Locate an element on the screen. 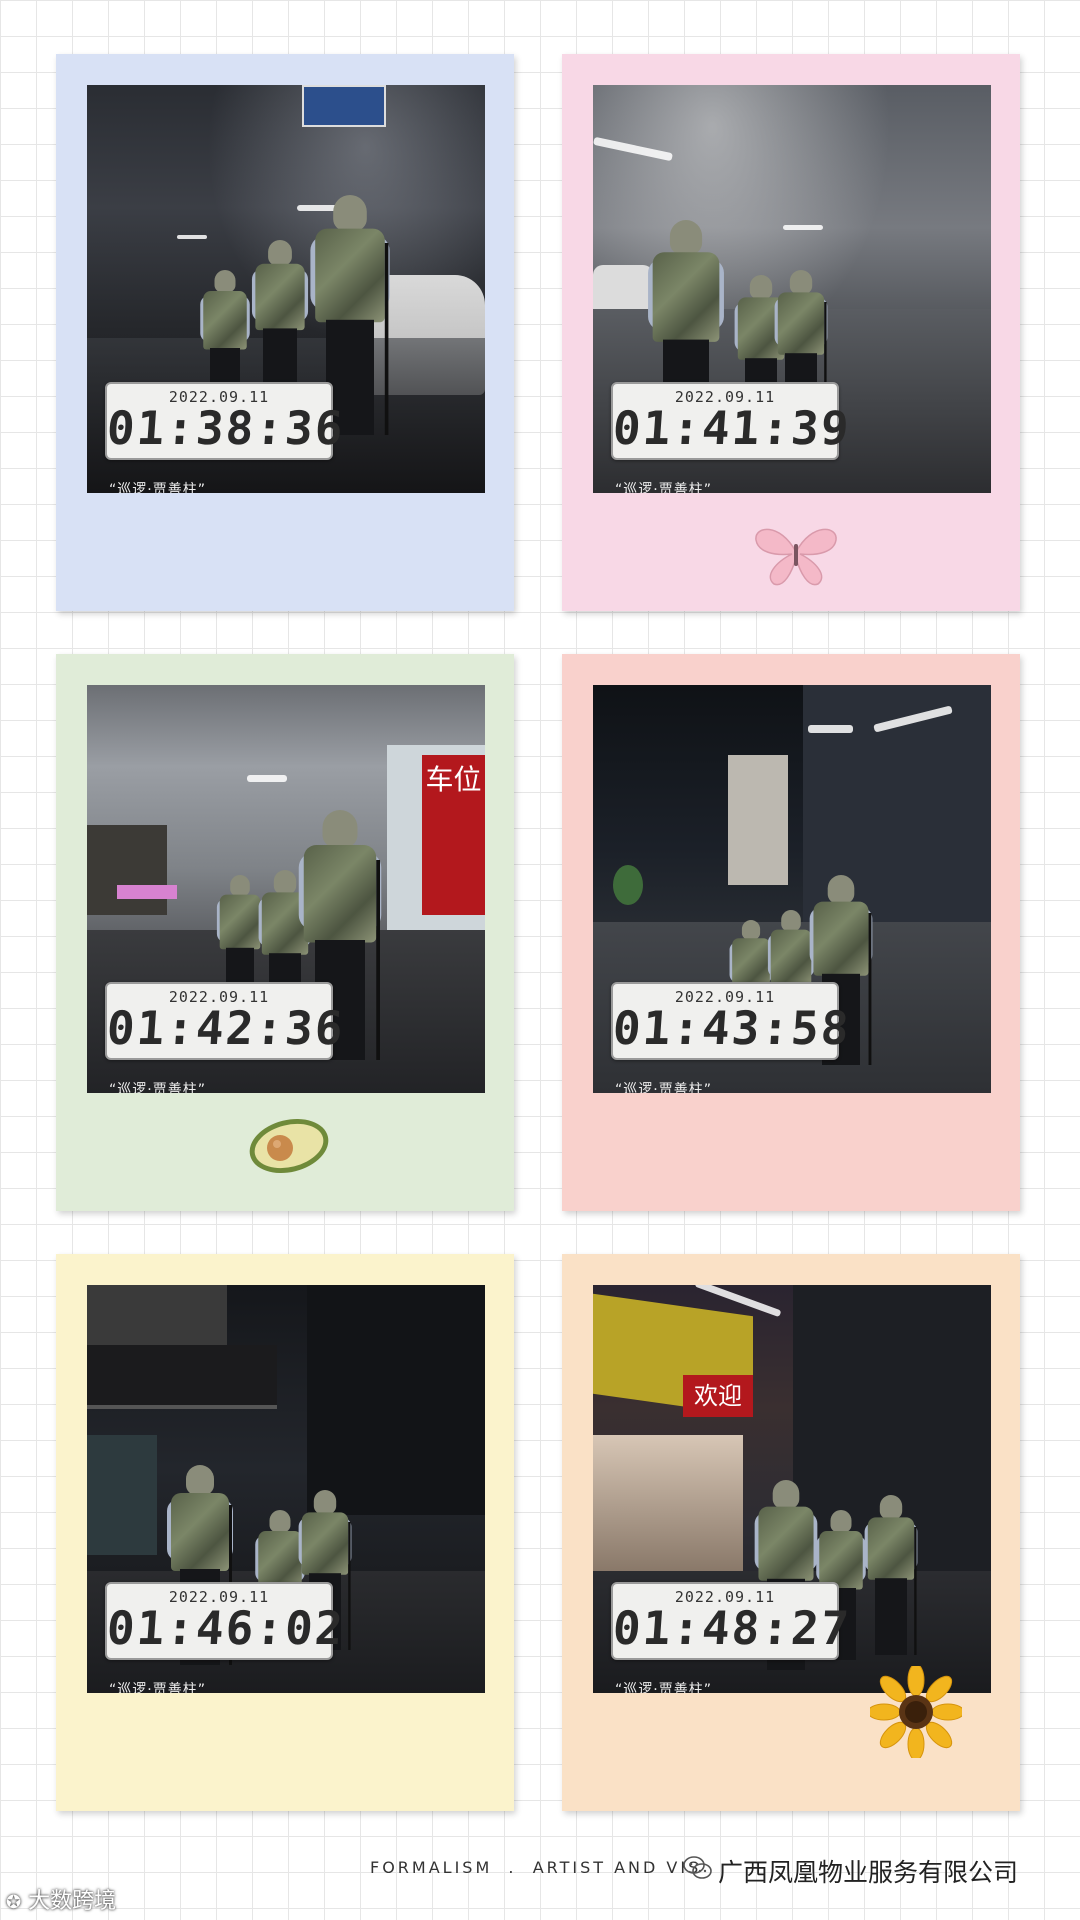  photo-card-6: 欢迎 2022.09.11 01:48:27 “巡逻·贾善柱” is located at coordinates (791, 1532).